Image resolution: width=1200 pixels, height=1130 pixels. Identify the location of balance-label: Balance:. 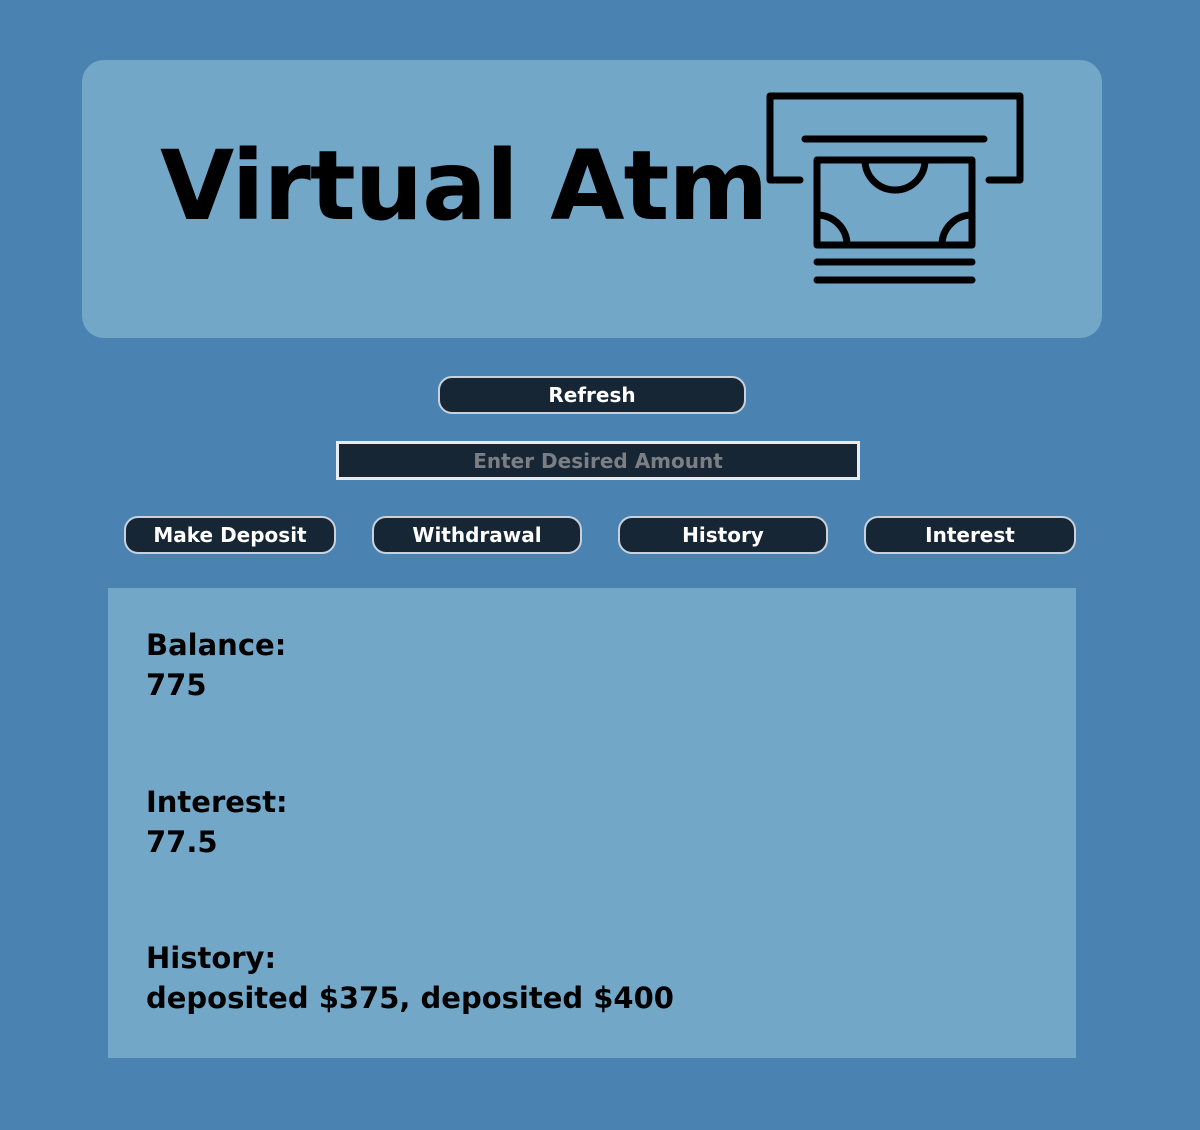
(216, 645).